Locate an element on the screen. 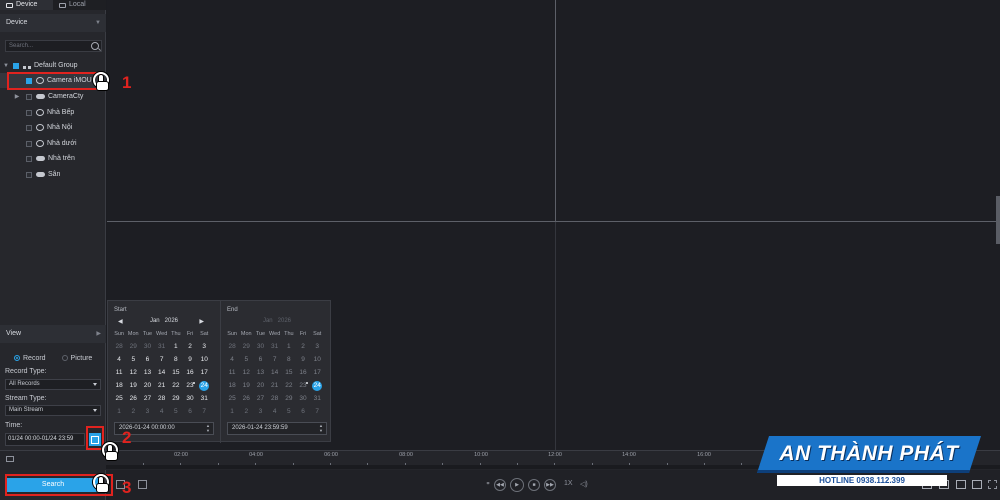 Image resolution: width=1000 pixels, height=500 pixels. clip-icon: ⌗ is located at coordinates (488, 485).